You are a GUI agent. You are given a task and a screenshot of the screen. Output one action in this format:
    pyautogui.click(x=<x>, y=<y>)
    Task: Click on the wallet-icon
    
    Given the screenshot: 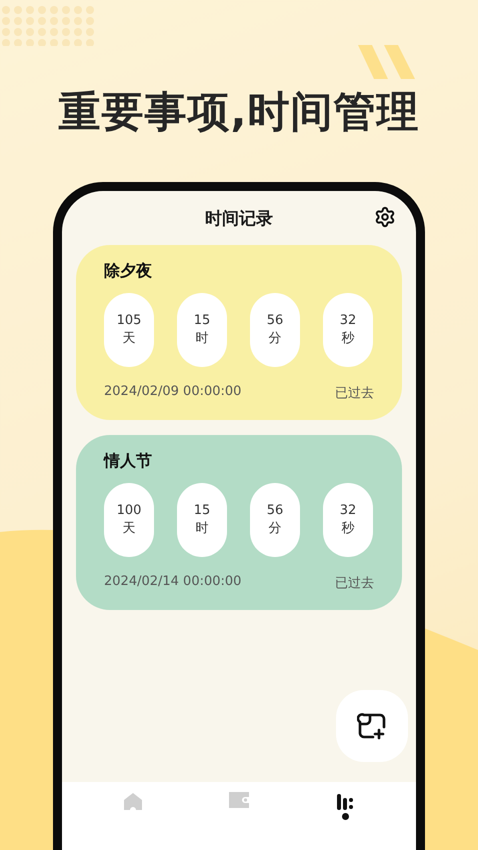 What is the action you would take?
    pyautogui.click(x=239, y=800)
    